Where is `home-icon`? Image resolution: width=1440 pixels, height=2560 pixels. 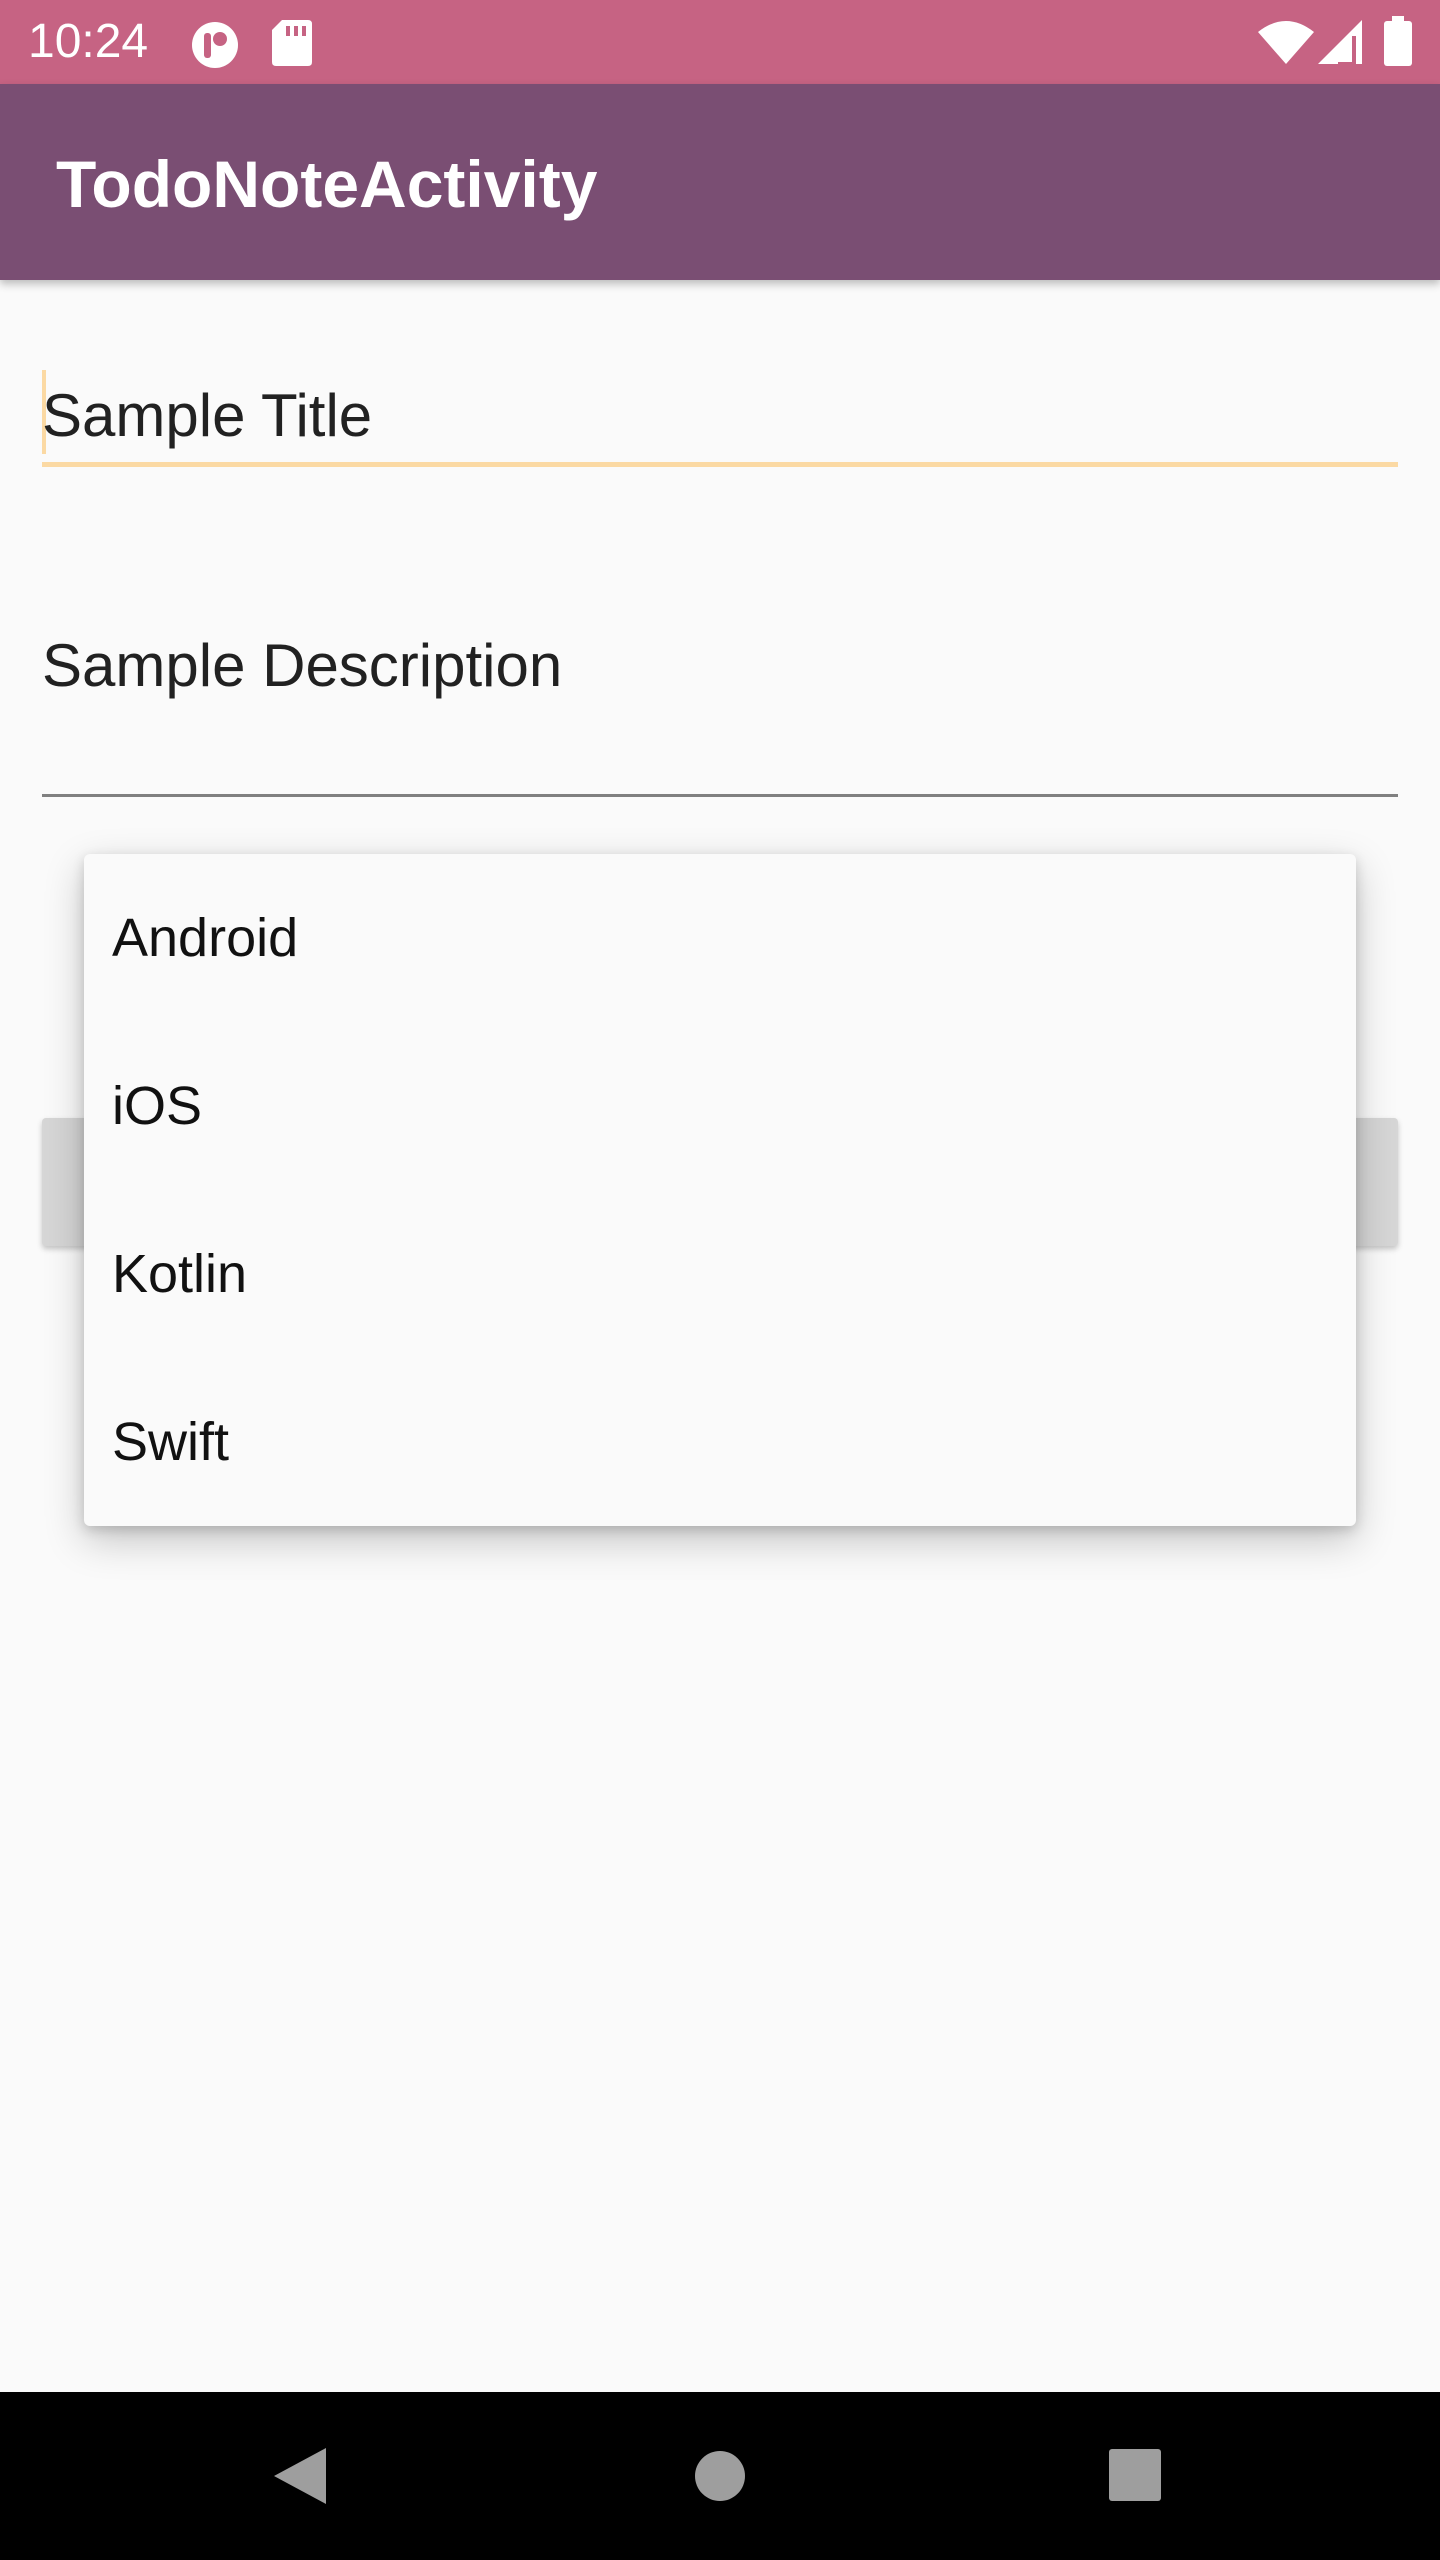 home-icon is located at coordinates (720, 2476).